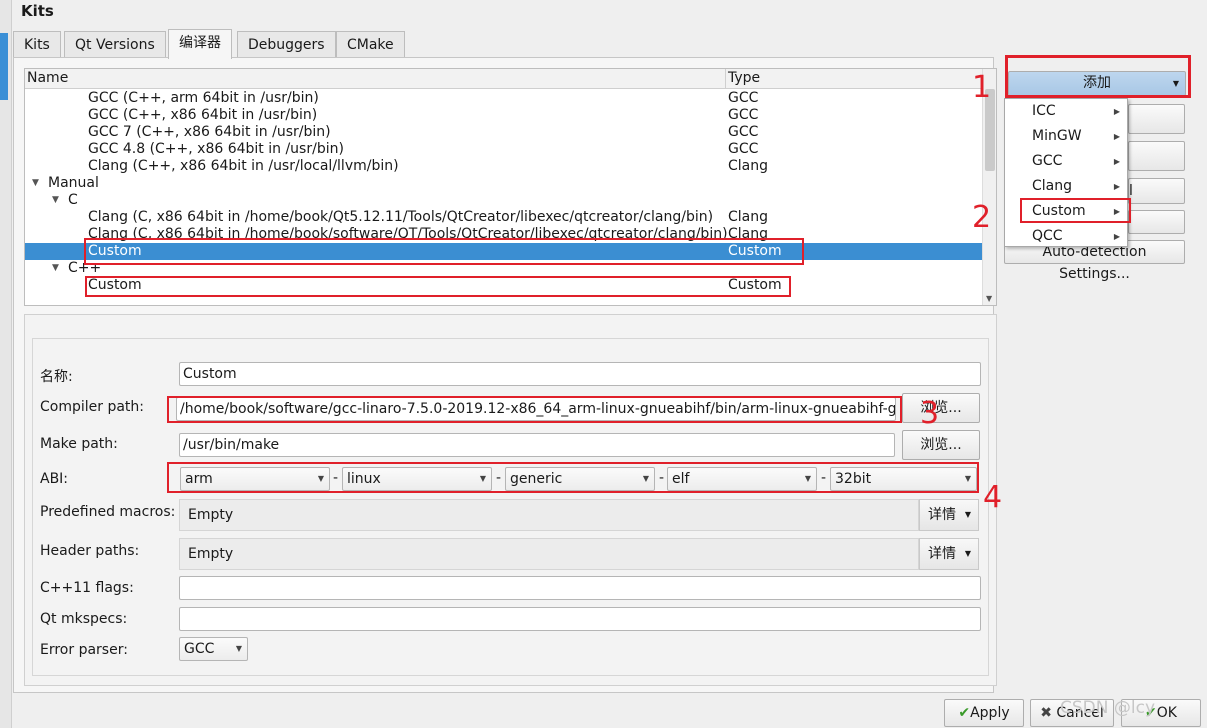  I want to click on menu-item-clang: Clang ▶, so click(1066, 186).